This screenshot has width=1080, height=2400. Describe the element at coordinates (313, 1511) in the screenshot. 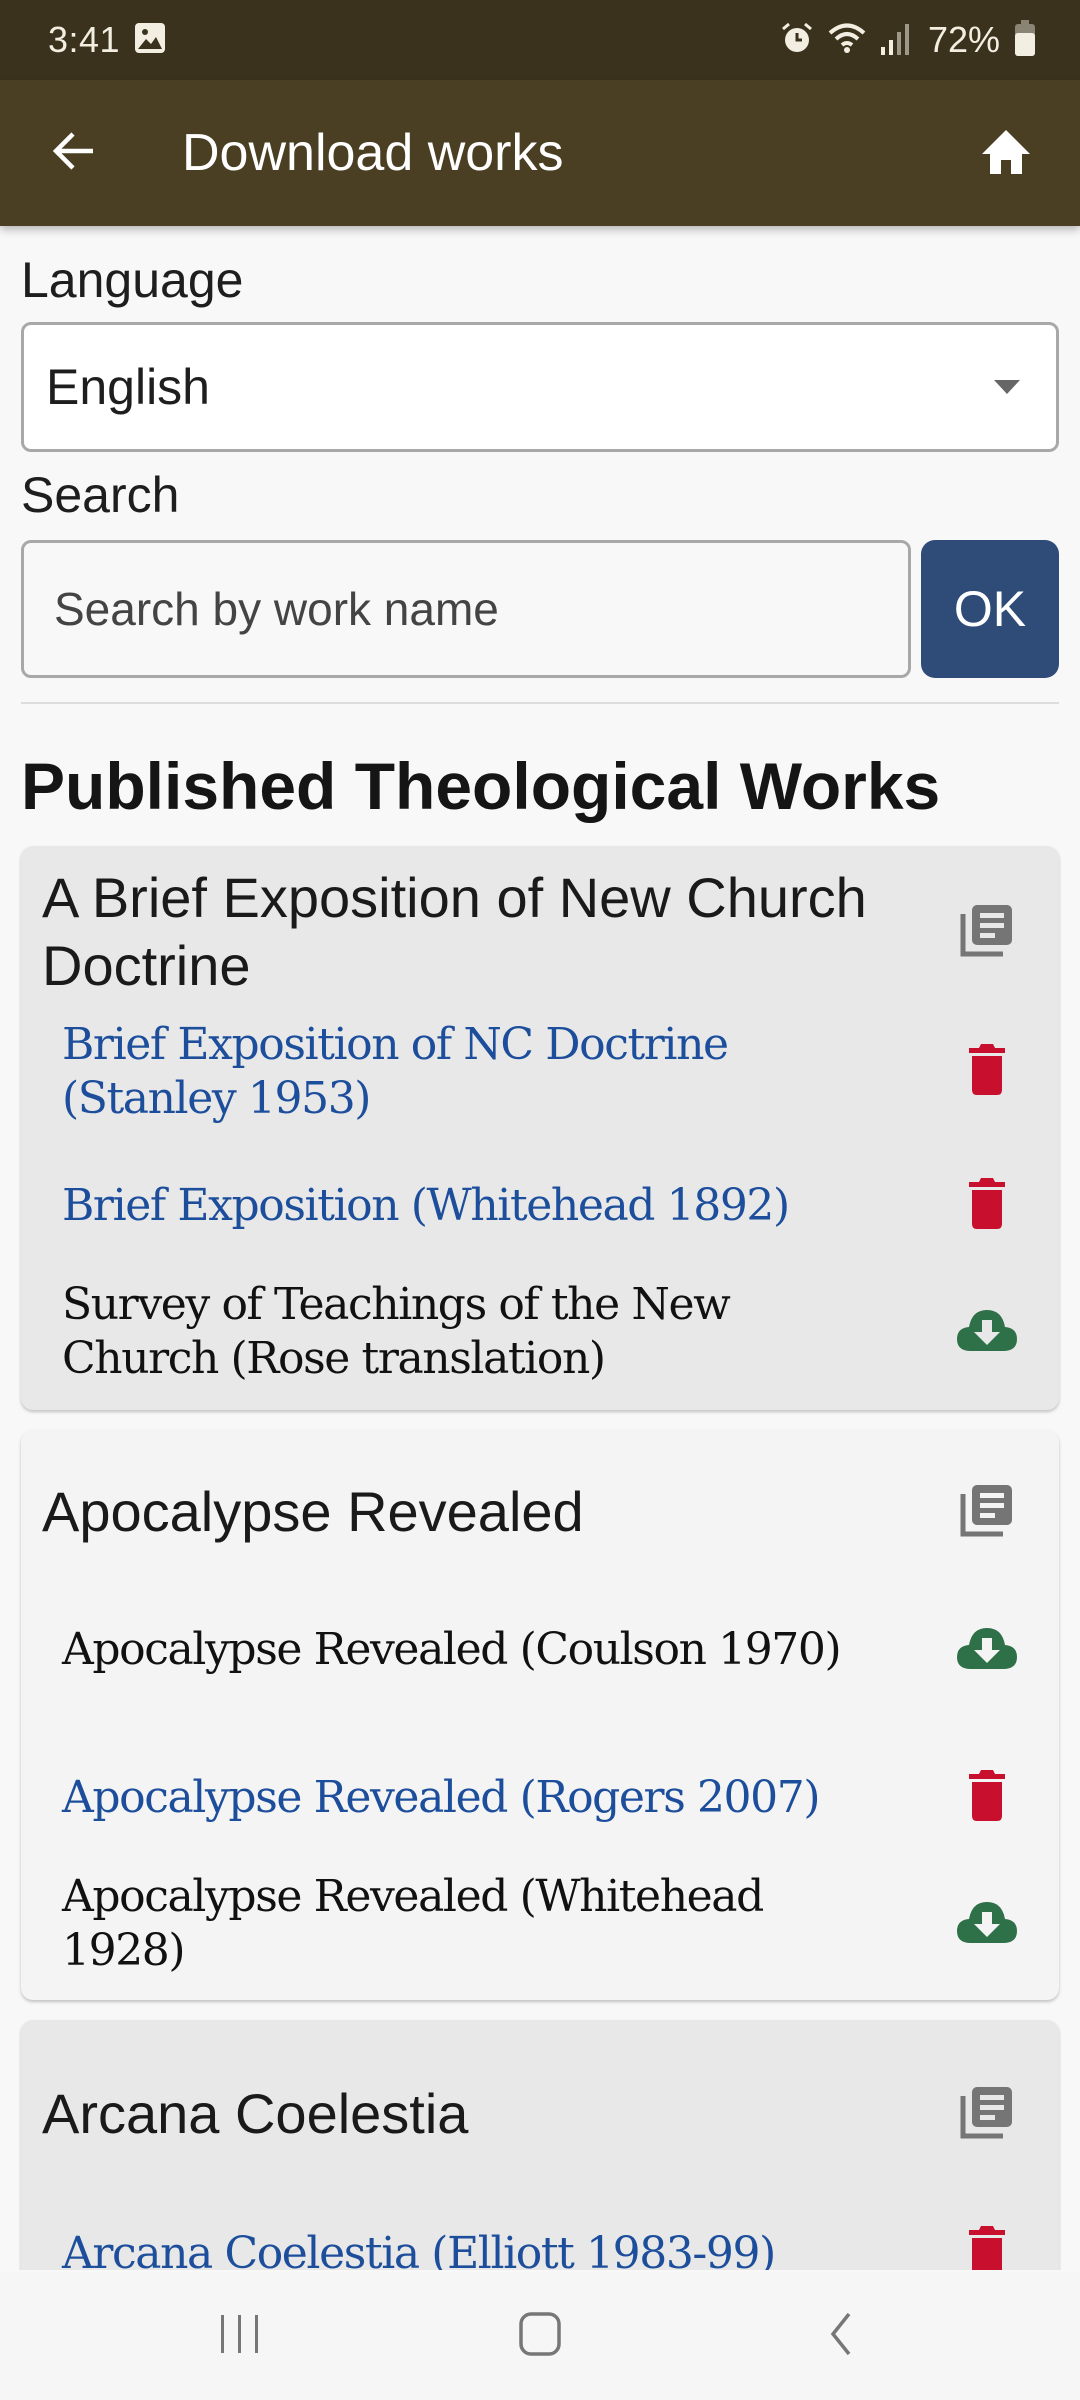

I see `work-title: Apocalypse Revealed` at that location.